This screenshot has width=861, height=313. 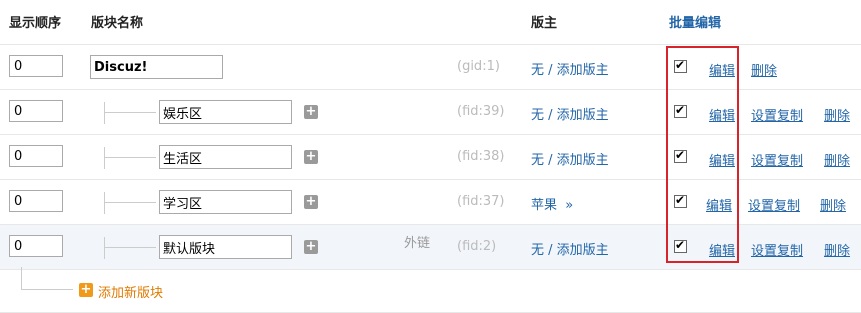 What do you see at coordinates (544, 205) in the screenshot?
I see `moderator-name-link: 苹果` at bounding box center [544, 205].